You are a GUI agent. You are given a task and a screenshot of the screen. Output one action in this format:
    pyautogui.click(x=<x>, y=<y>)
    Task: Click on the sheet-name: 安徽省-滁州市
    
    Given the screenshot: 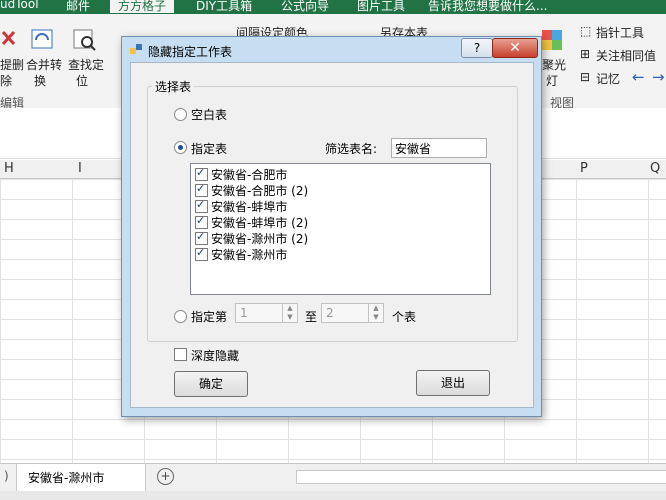 What is the action you would take?
    pyautogui.click(x=249, y=255)
    